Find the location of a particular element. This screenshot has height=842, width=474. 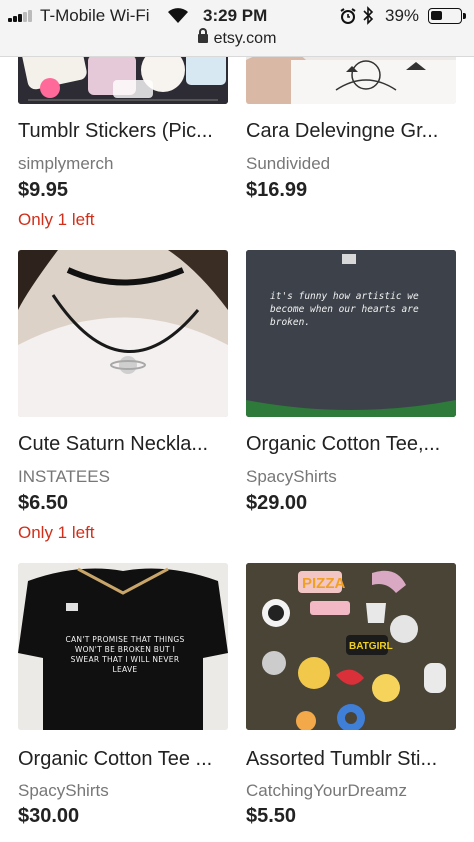

wifi-icon is located at coordinates (178, 15).